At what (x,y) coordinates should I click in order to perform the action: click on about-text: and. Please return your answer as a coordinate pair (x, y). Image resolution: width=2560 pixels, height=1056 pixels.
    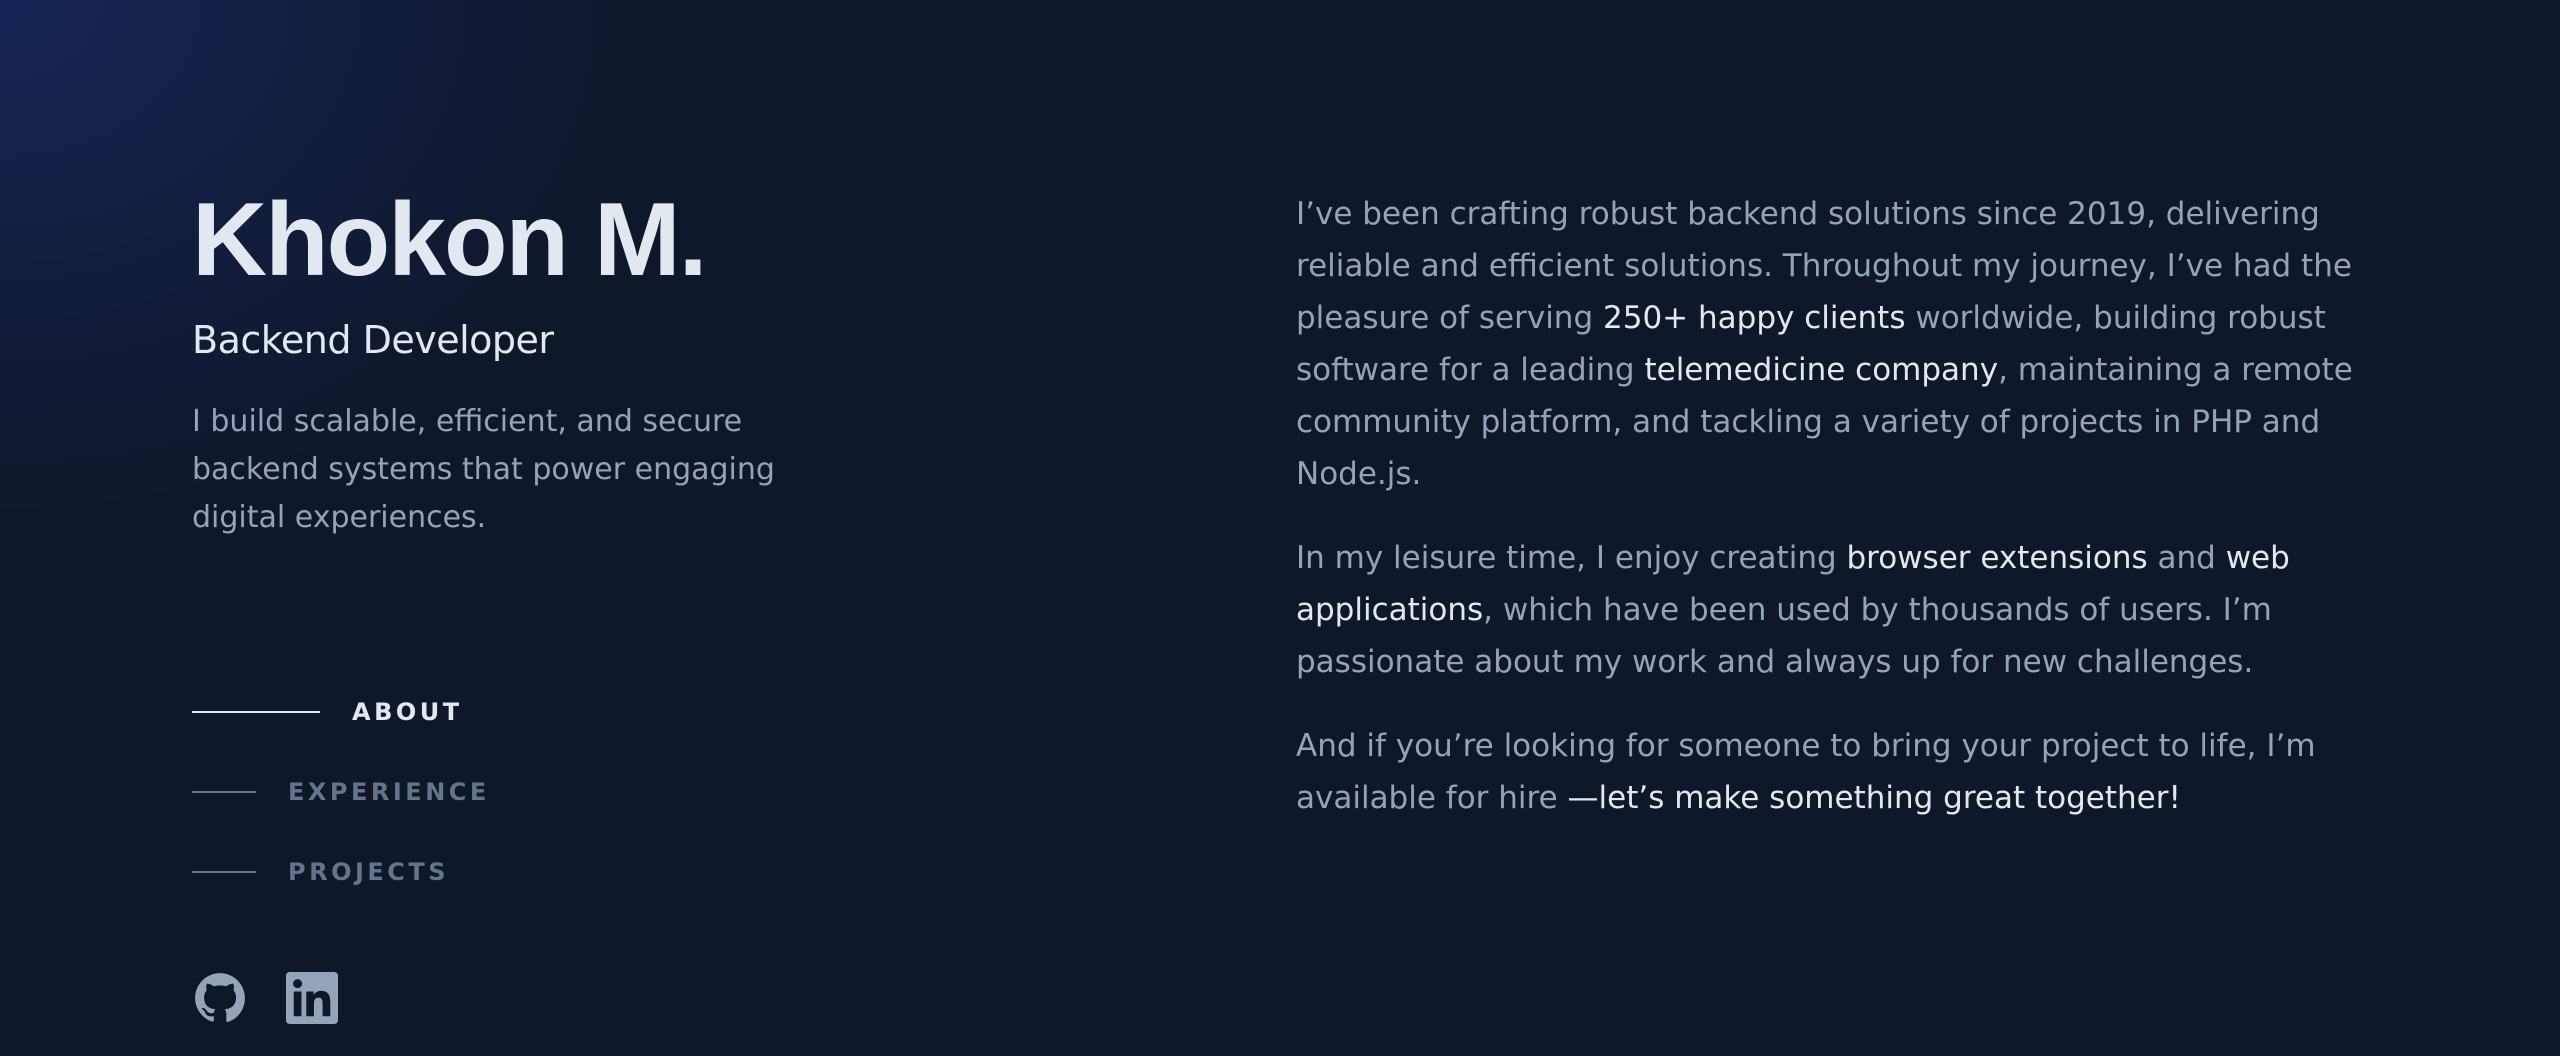
    Looking at the image, I should click on (2186, 558).